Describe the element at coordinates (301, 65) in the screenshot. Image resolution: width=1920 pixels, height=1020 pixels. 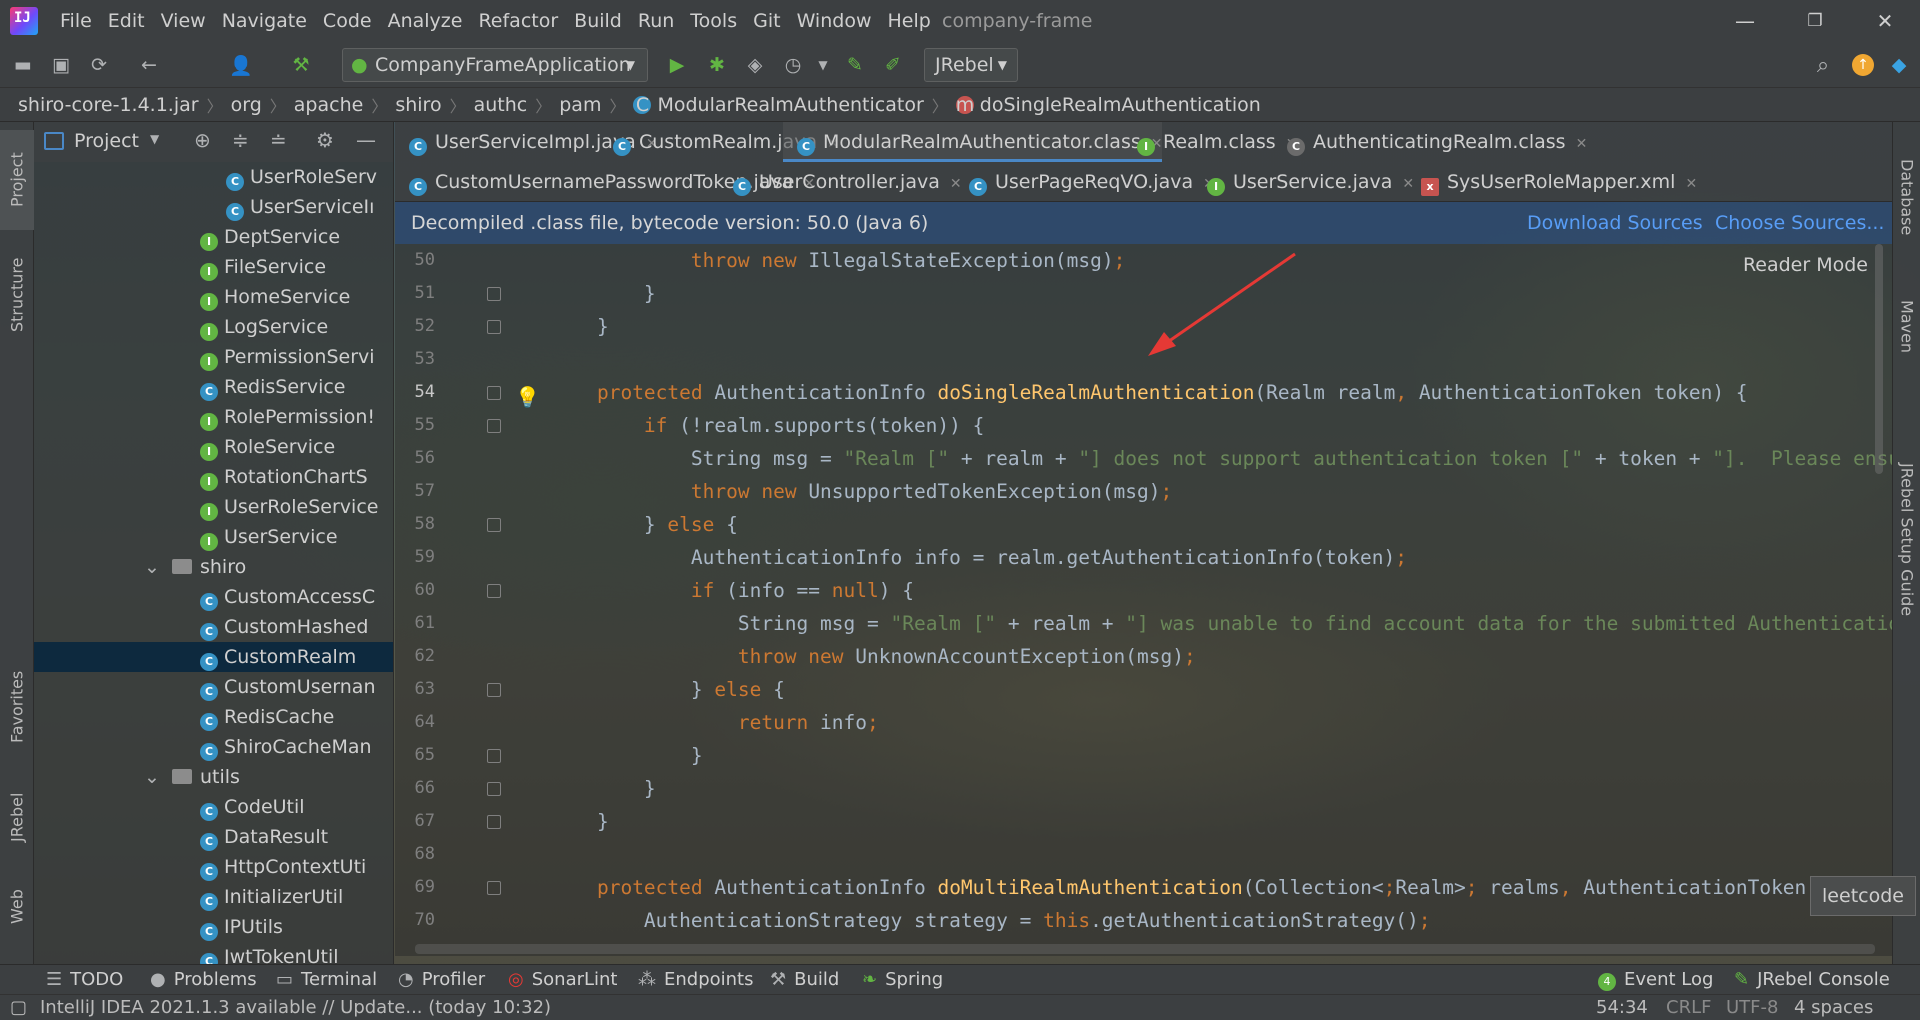
I see `build-hammer-icon: ⚒` at that location.